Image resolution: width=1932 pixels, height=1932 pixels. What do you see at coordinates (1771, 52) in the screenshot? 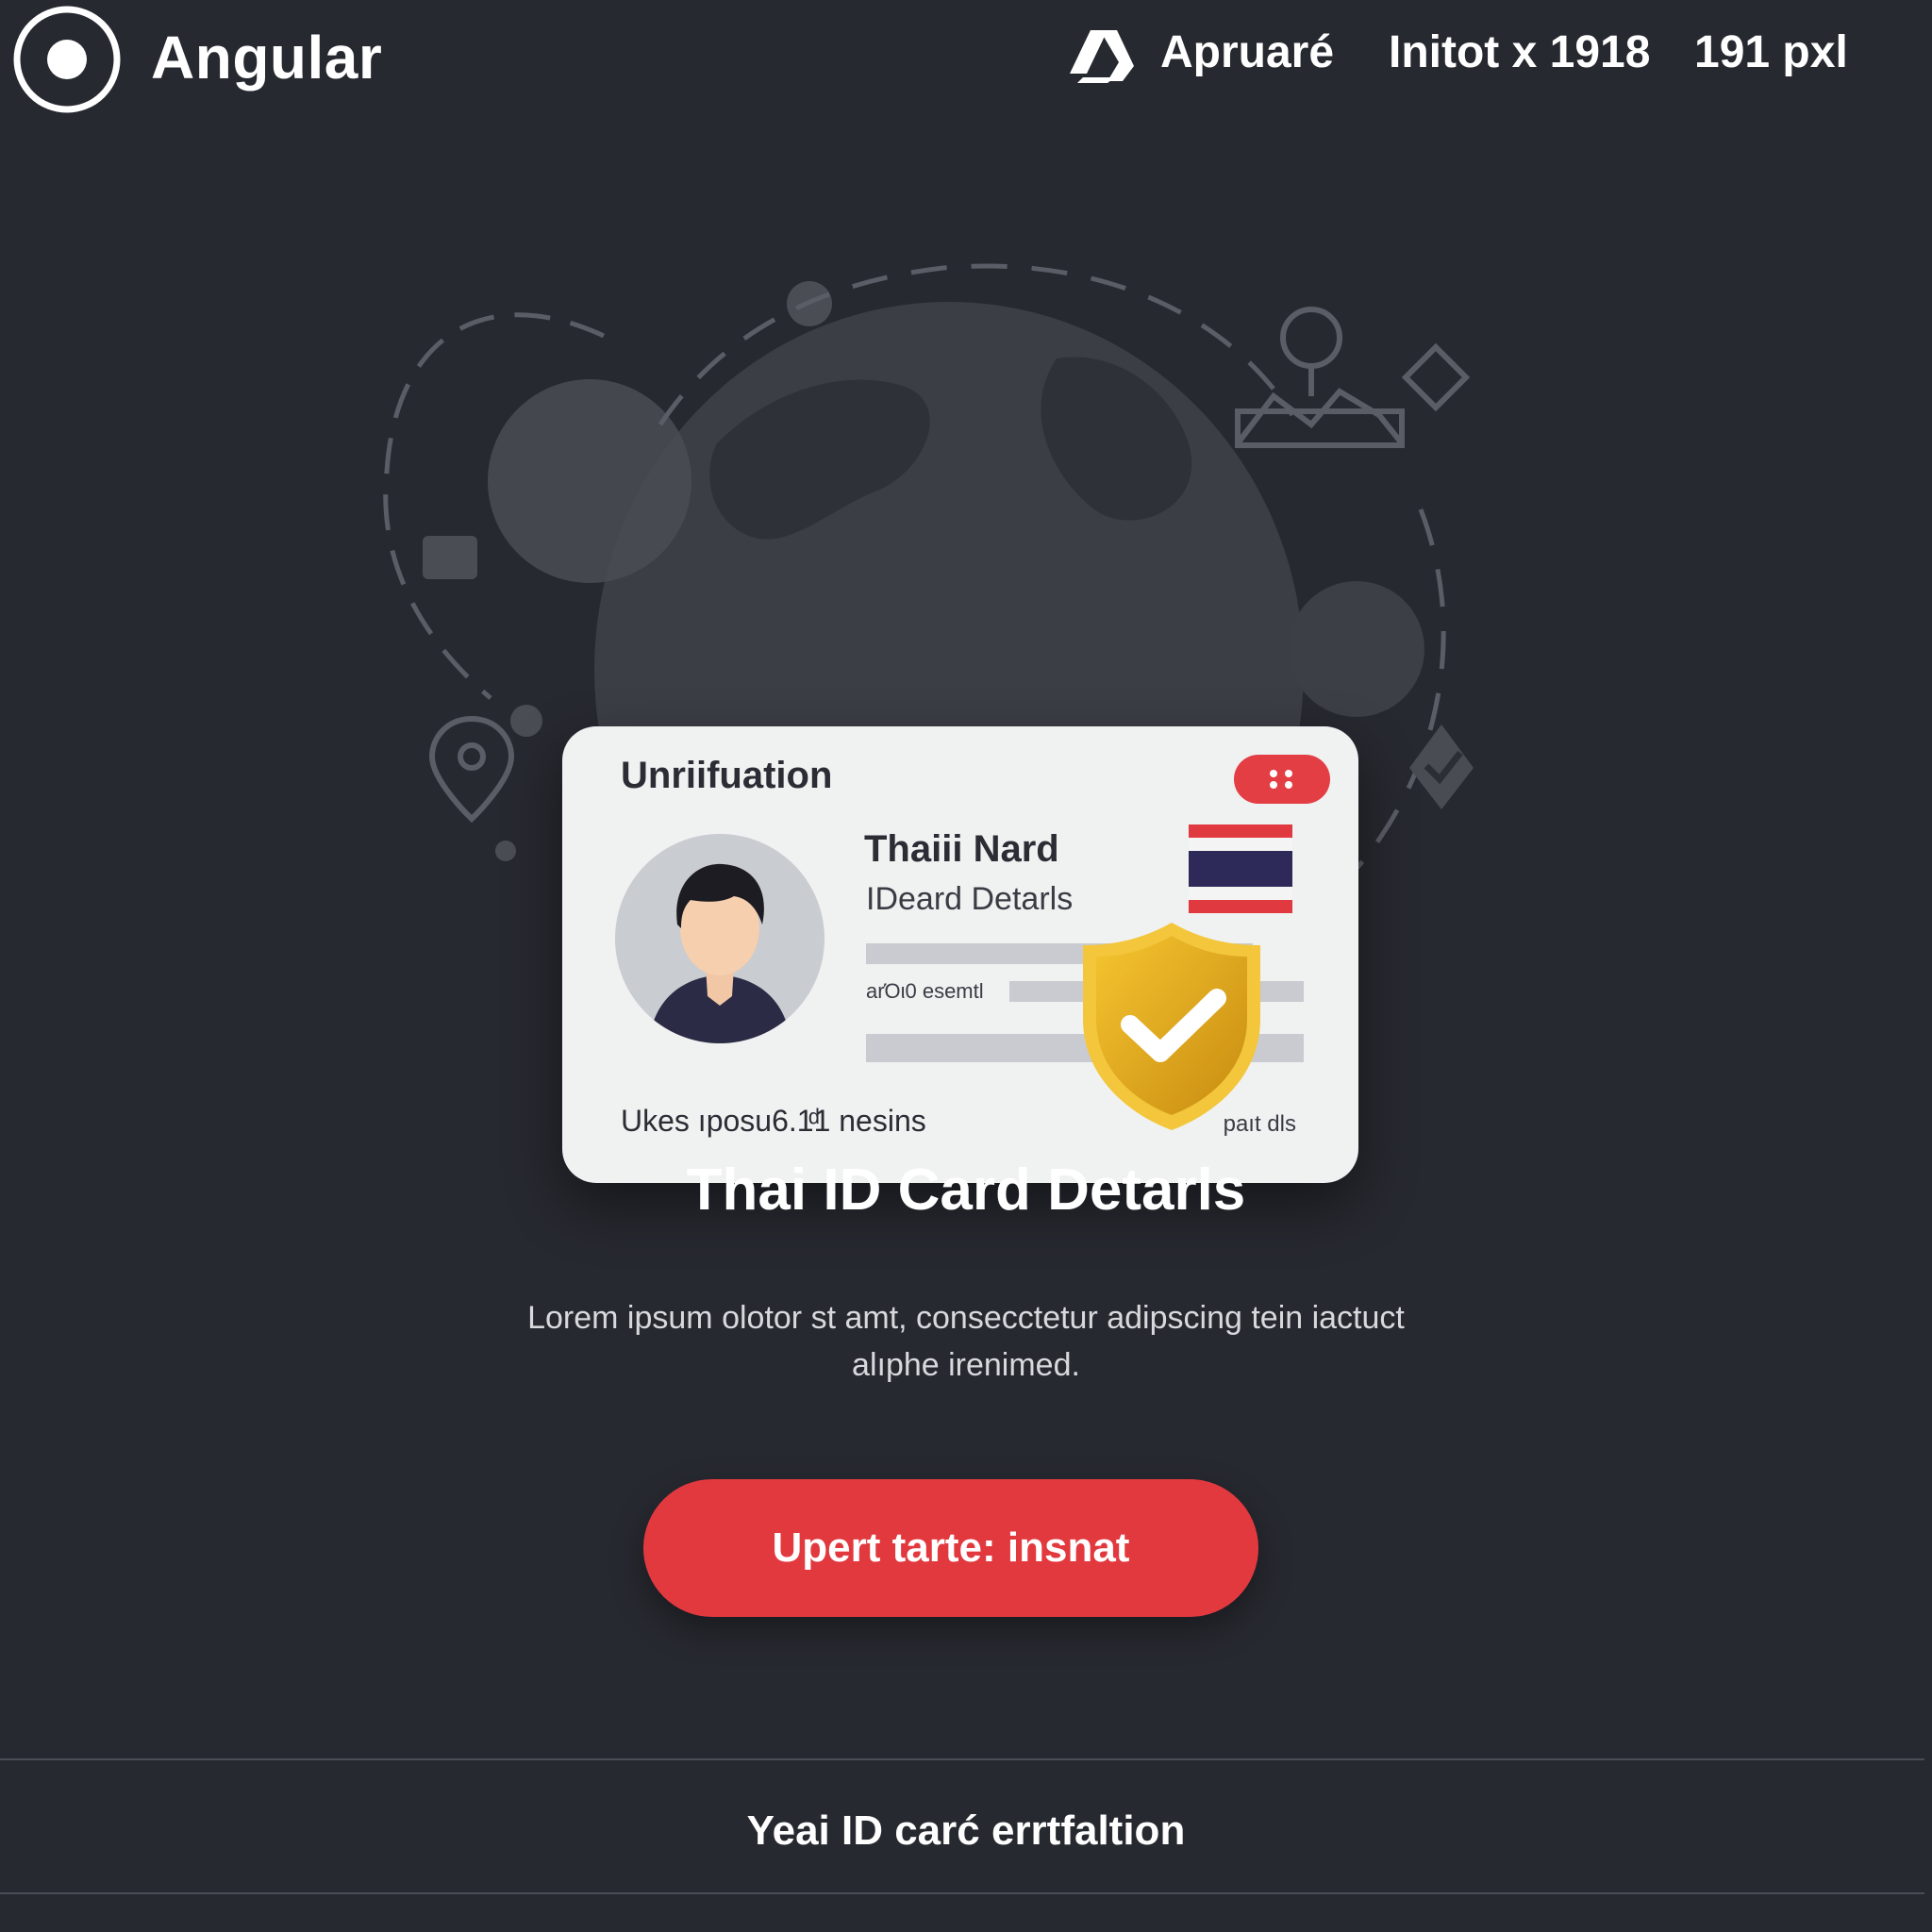
I see `nav-item-pxl: 191 pxl` at bounding box center [1771, 52].